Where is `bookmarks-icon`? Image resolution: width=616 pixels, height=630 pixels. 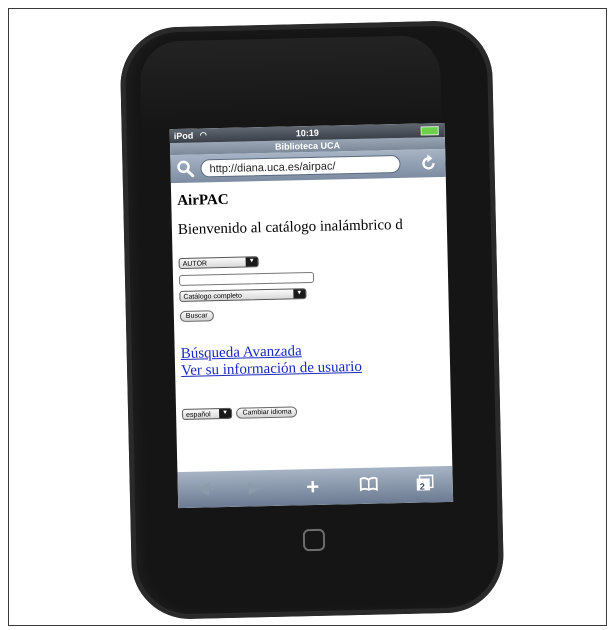 bookmarks-icon is located at coordinates (369, 486).